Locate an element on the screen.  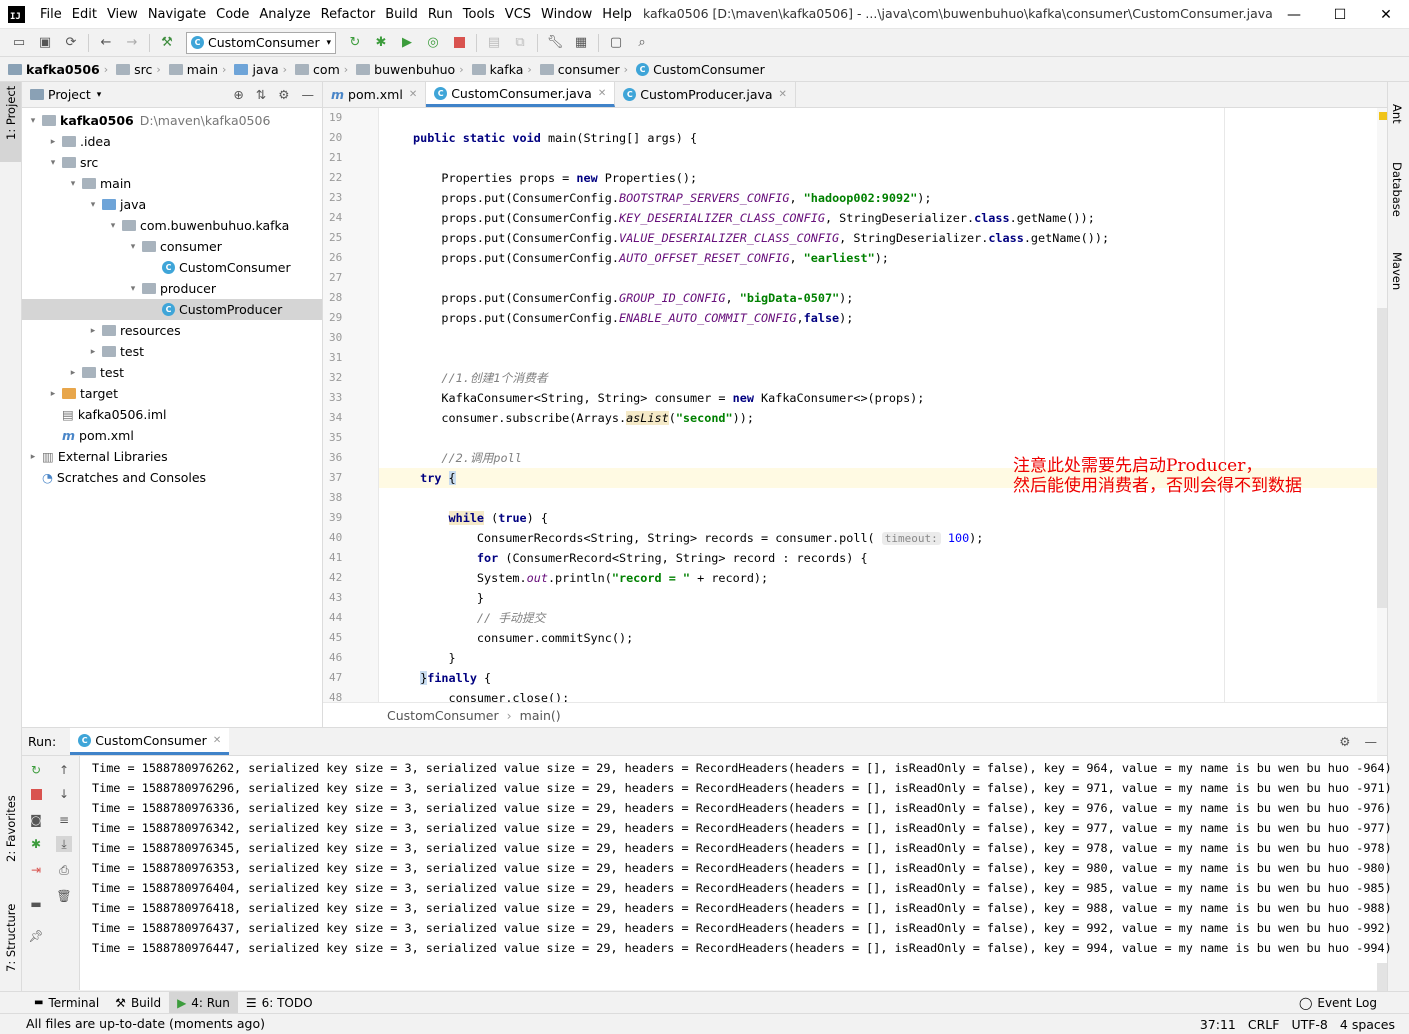
tree-item: ▸ .idea is located at coordinates (172, 141).